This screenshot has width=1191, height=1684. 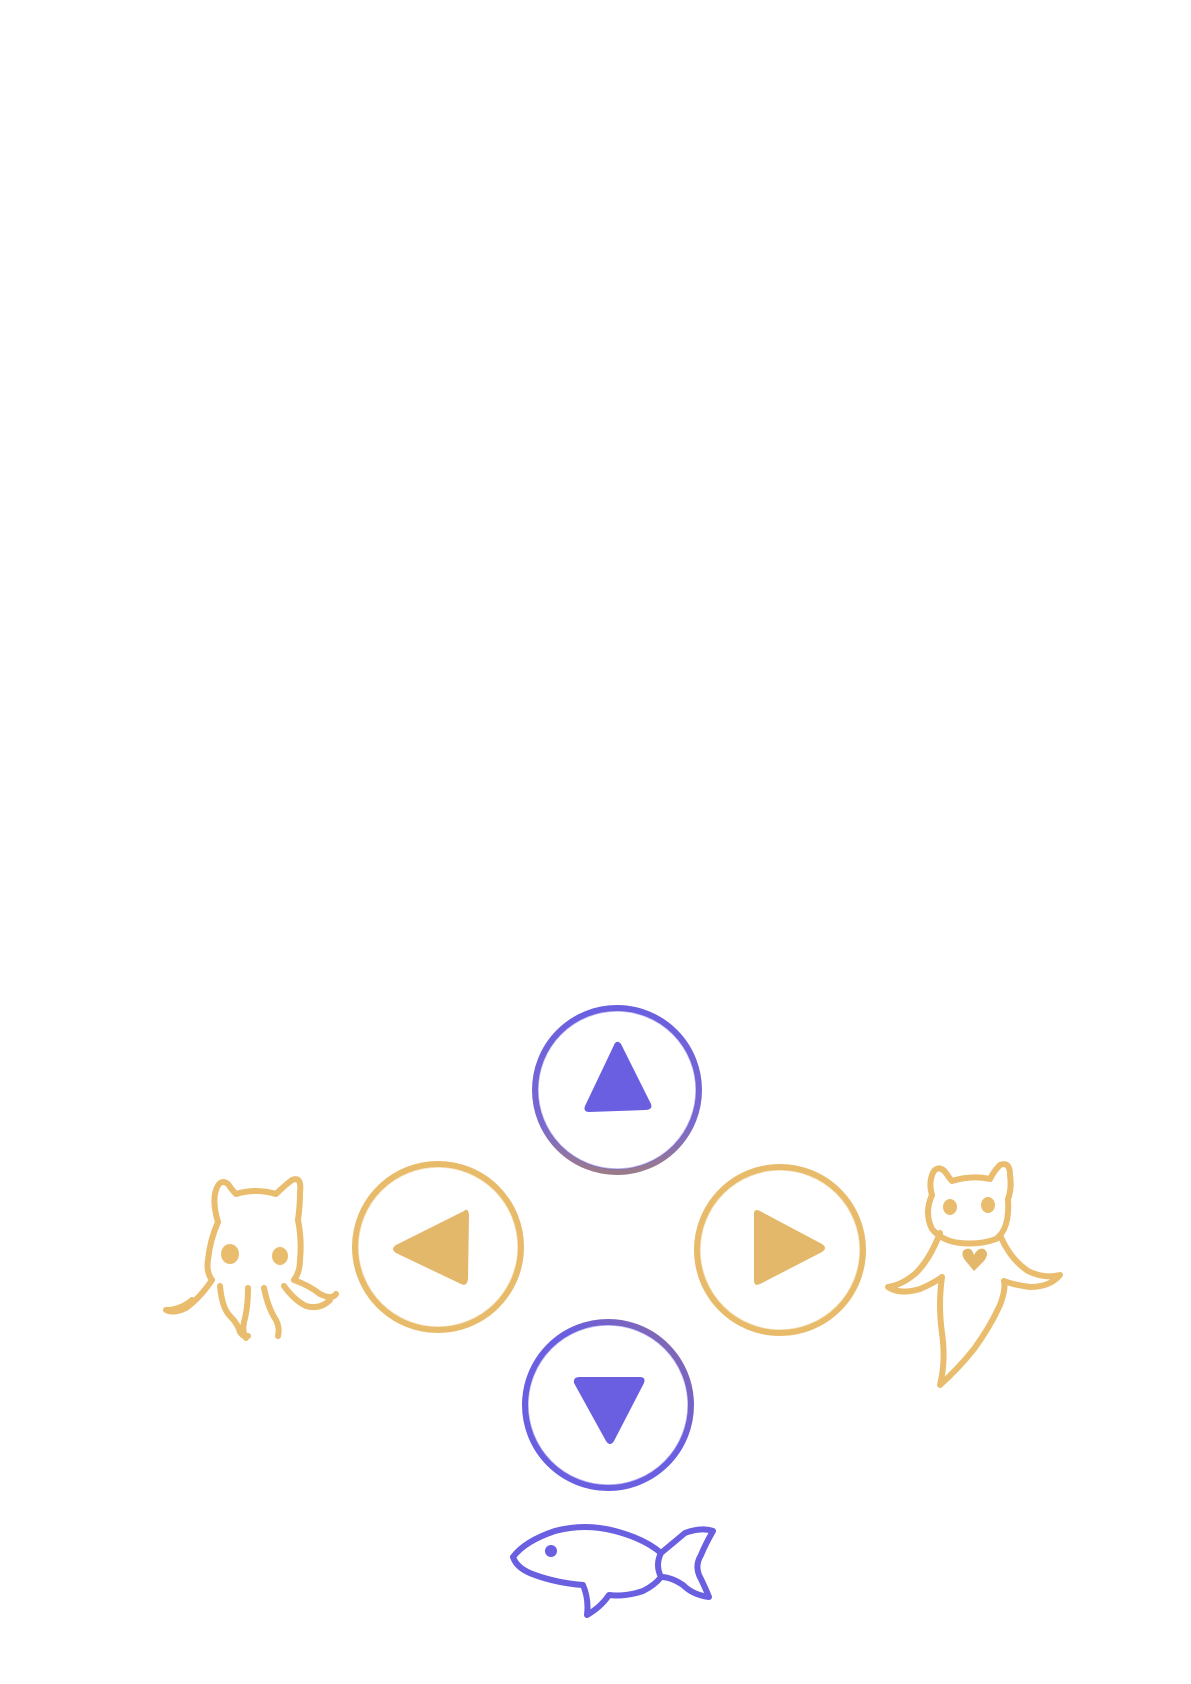 I want to click on fish-character, so click(x=615, y=1575).